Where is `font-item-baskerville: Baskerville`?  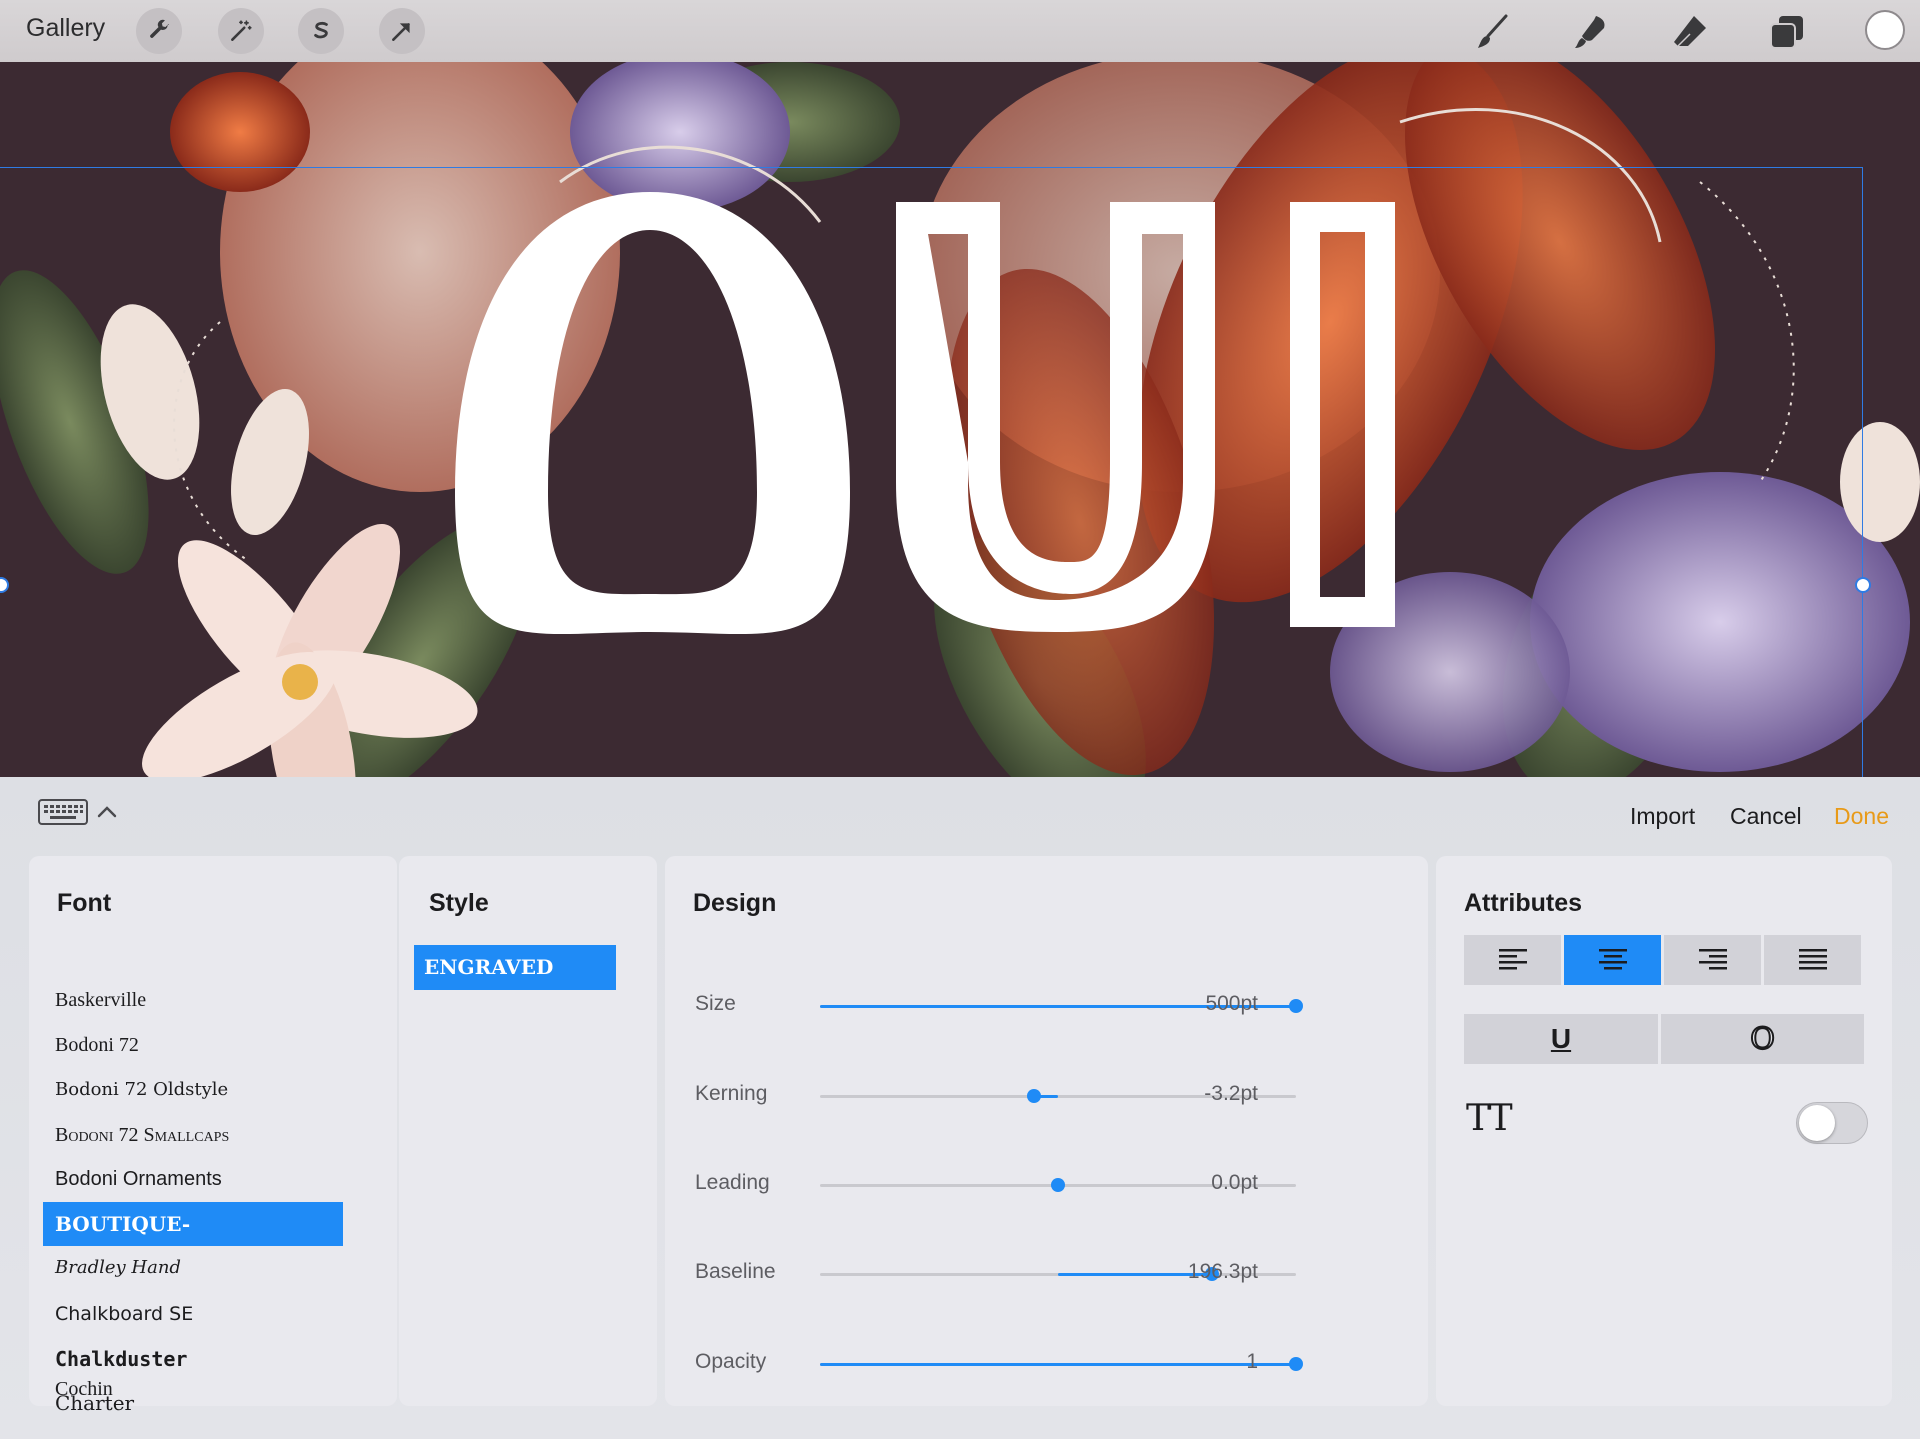 font-item-baskerville: Baskerville is located at coordinates (179, 1000).